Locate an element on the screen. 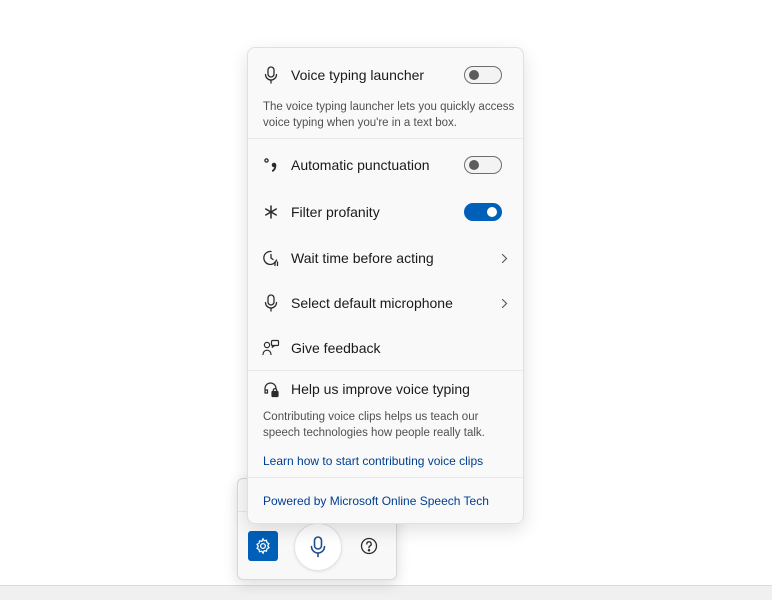 This screenshot has height=600, width=772. powered-by-link: Powered by Microsoft Online Speech Tech is located at coordinates (376, 501).